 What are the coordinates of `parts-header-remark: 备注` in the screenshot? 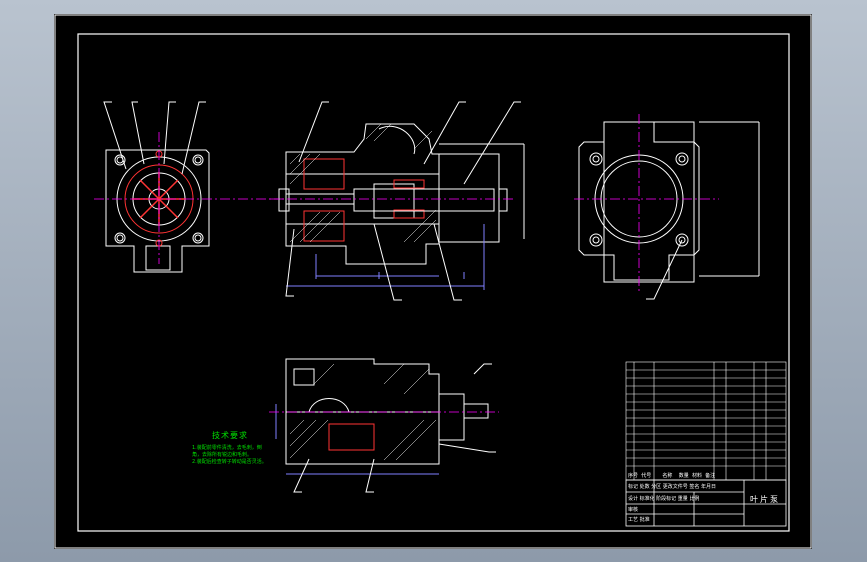 It's located at (710, 476).